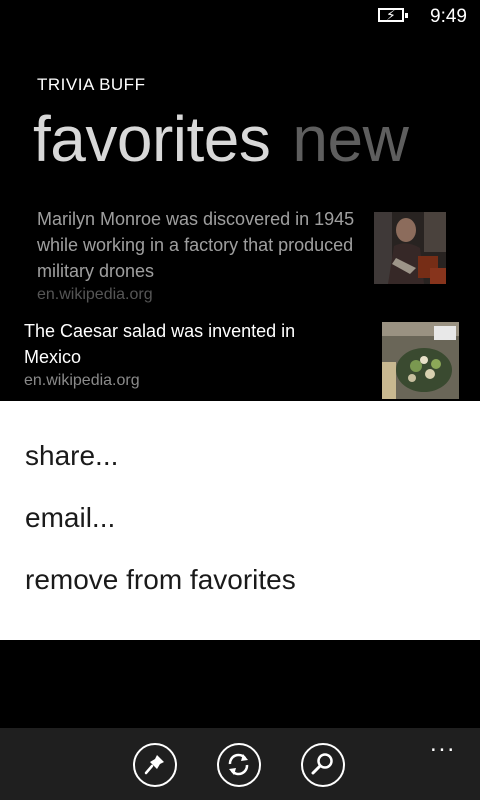  Describe the element at coordinates (160, 580) in the screenshot. I see `remove-favorite-menu-item: remove from favorites` at that location.